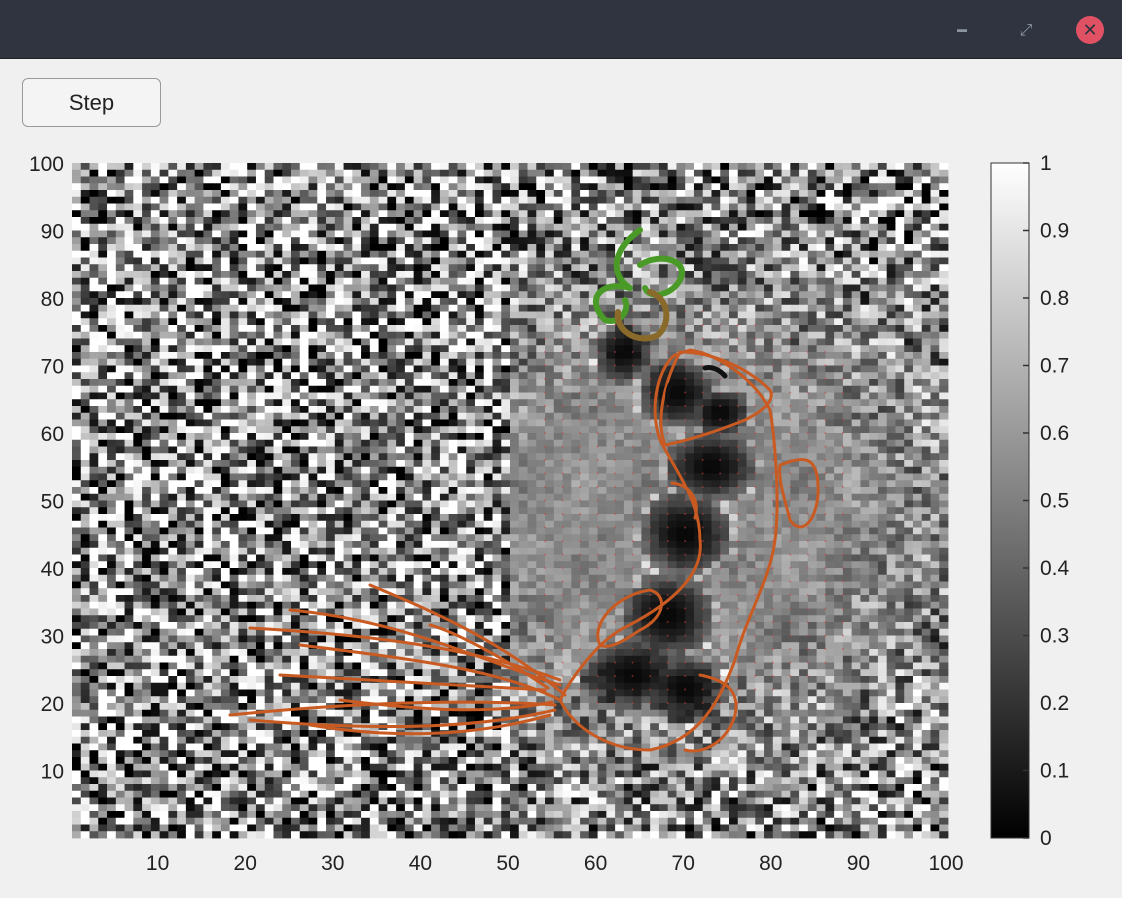 The image size is (1122, 898). Describe the element at coordinates (91, 102) in the screenshot. I see `step-button: Step` at that location.